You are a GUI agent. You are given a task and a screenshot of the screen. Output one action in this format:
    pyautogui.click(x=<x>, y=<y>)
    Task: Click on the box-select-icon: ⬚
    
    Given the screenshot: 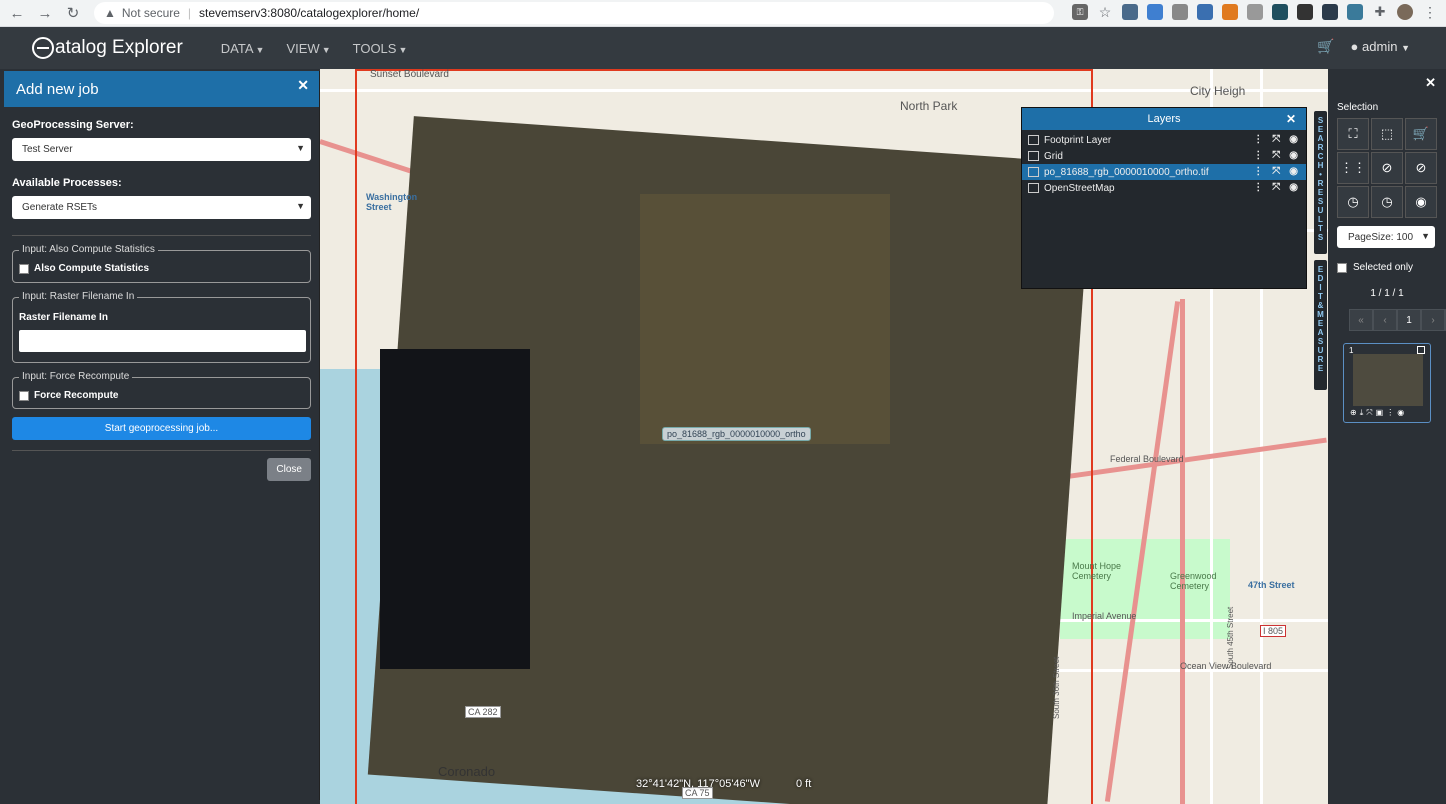 What is the action you would take?
    pyautogui.click(x=1387, y=134)
    